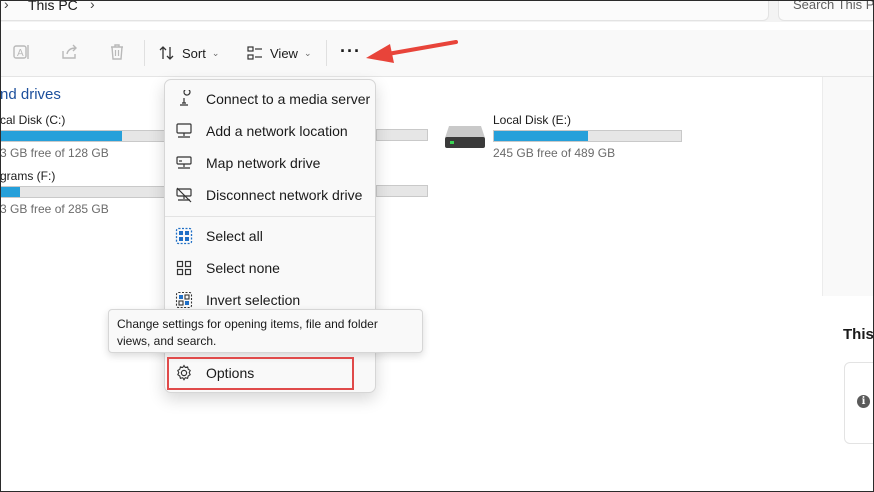  I want to click on sort-button: Sort ⌄, so click(188, 53).